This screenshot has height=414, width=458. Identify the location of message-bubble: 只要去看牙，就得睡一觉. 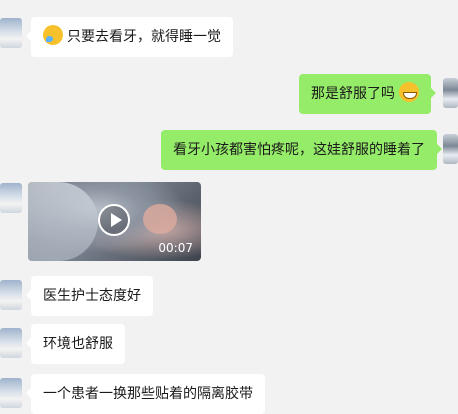
(129, 37).